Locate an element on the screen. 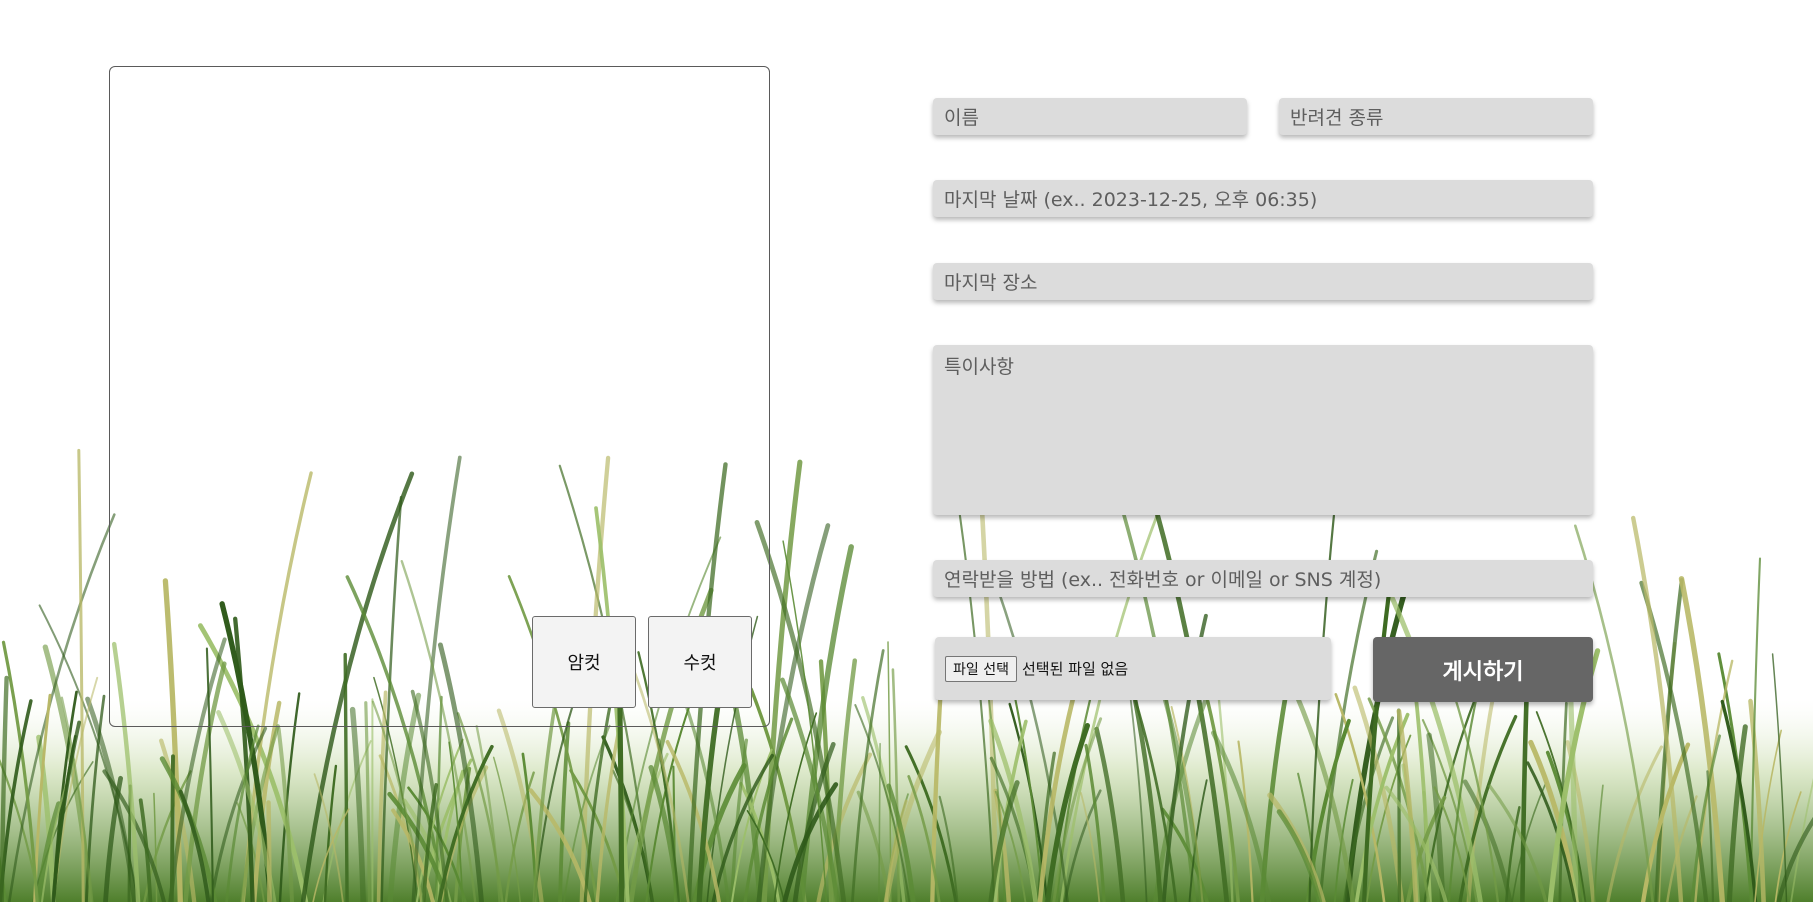 The width and height of the screenshot is (1813, 902). submit-post-button: 게시하기 is located at coordinates (1483, 669).